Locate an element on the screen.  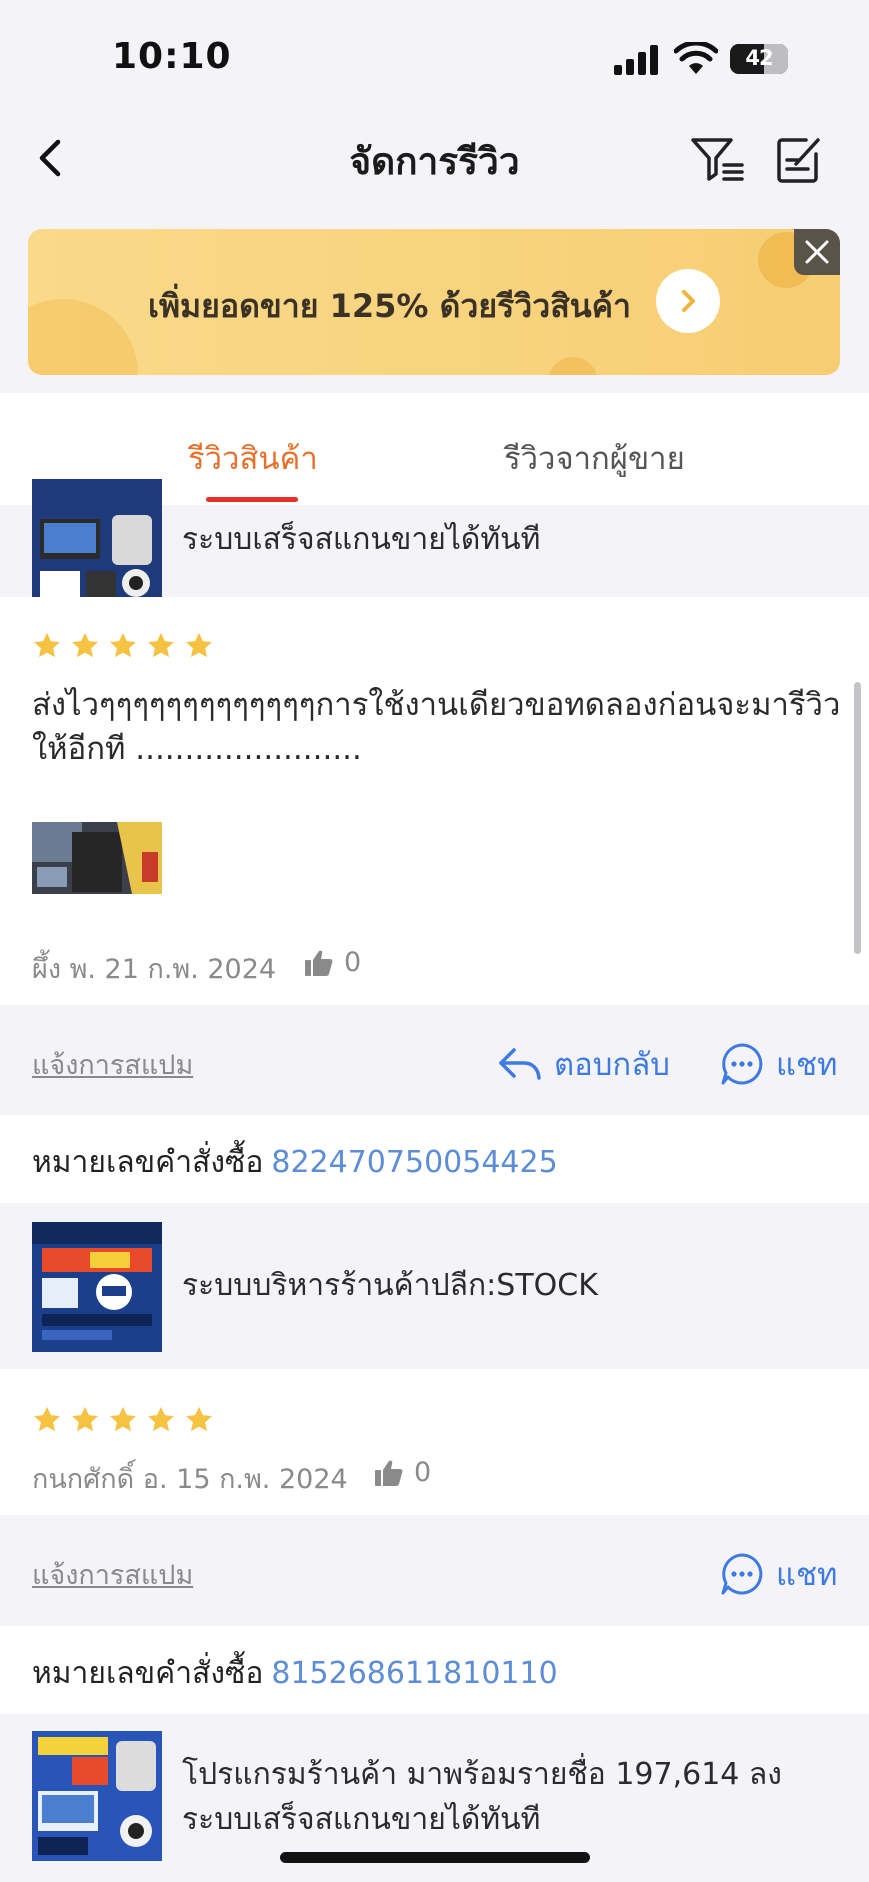
filter-button is located at coordinates (718, 159).